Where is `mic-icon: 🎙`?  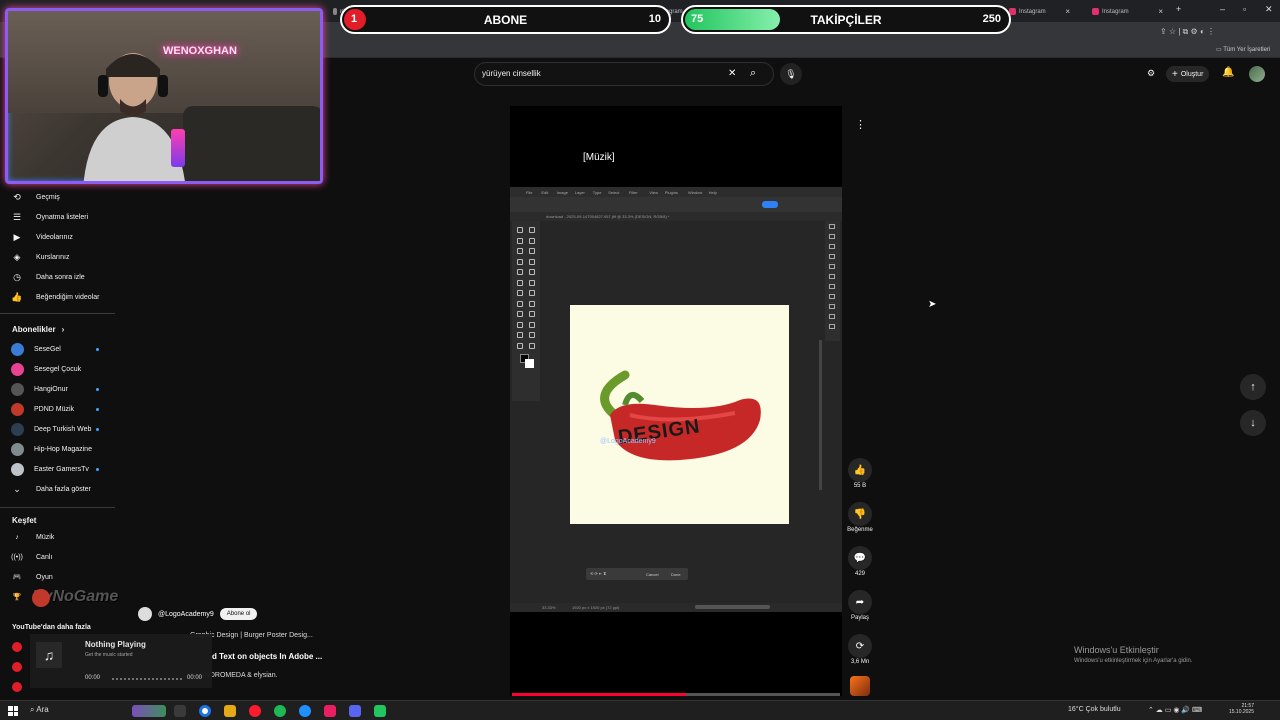
mic-icon: 🎙 is located at coordinates (791, 74).